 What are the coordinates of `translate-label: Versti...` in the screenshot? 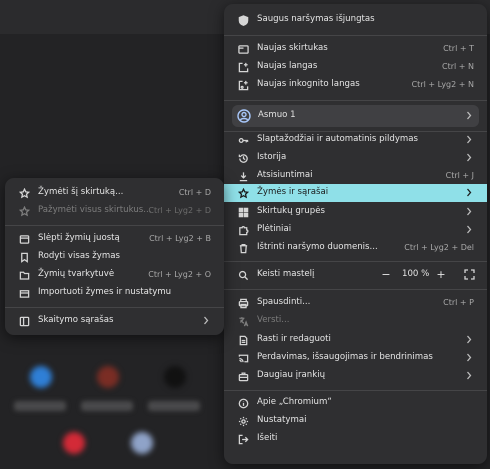 It's located at (273, 320).